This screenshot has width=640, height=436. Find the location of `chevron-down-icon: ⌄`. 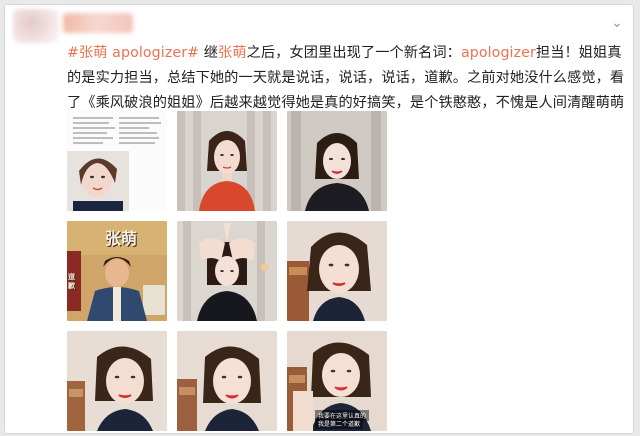

chevron-down-icon: ⌄ is located at coordinates (617, 23).